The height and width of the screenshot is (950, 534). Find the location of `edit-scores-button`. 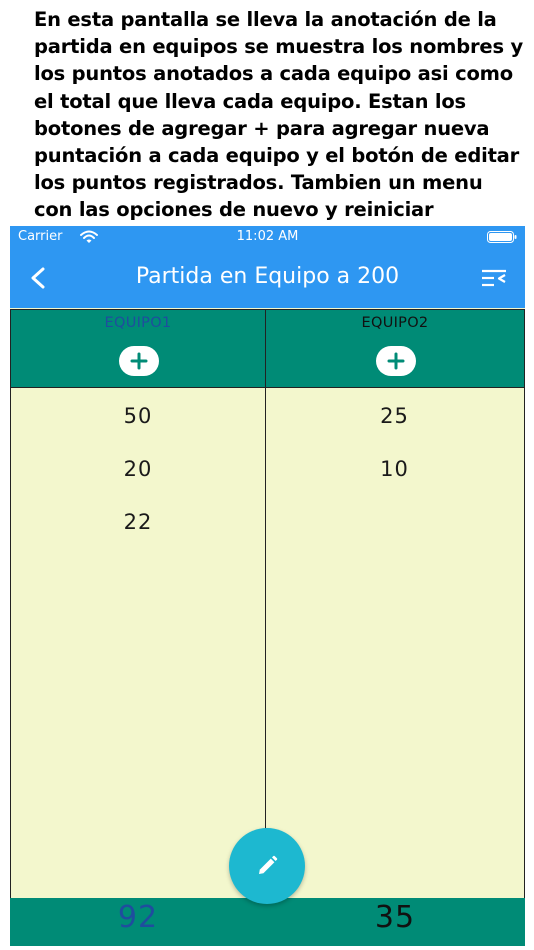

edit-scores-button is located at coordinates (267, 866).